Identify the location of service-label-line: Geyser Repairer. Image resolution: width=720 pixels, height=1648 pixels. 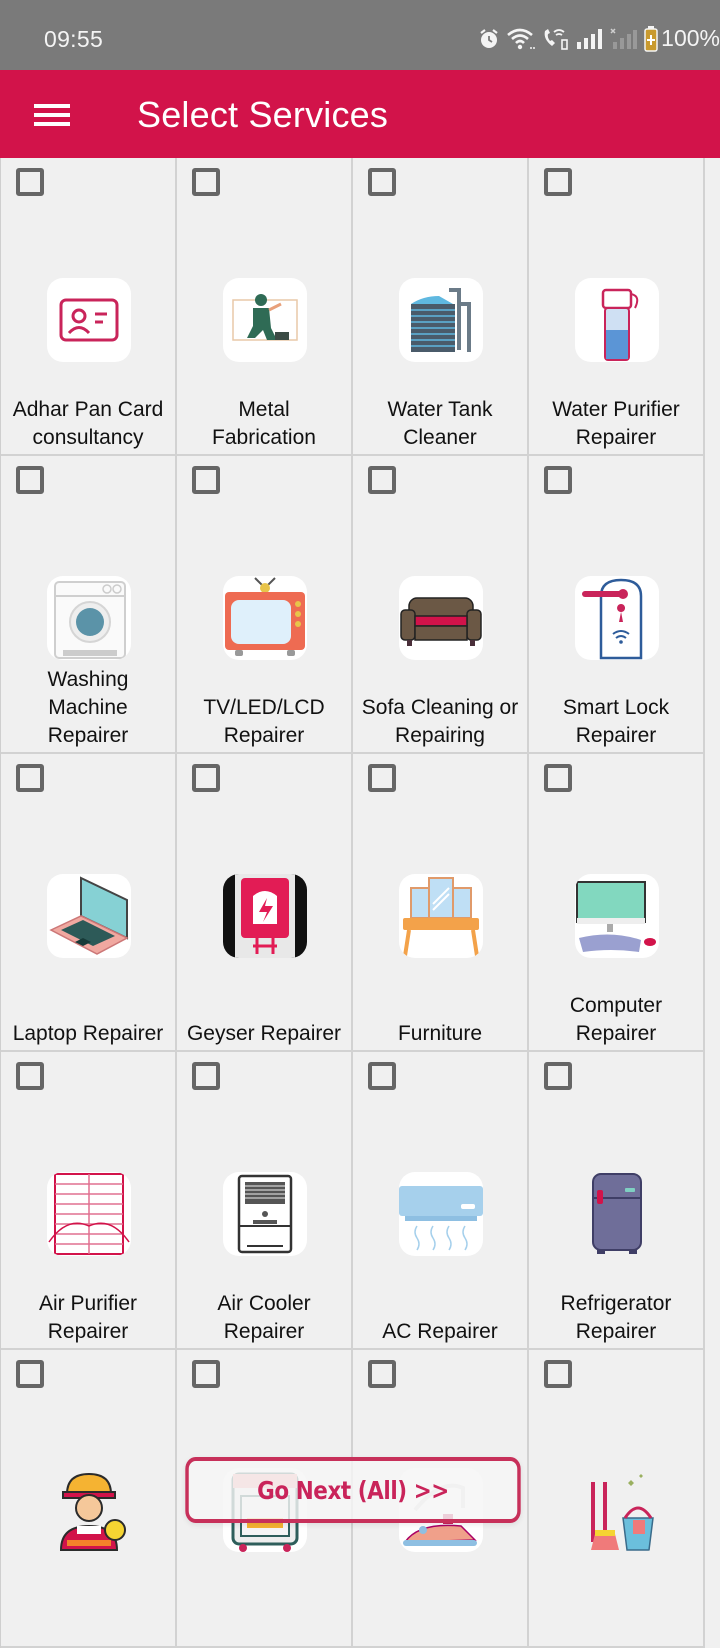
(264, 1033).